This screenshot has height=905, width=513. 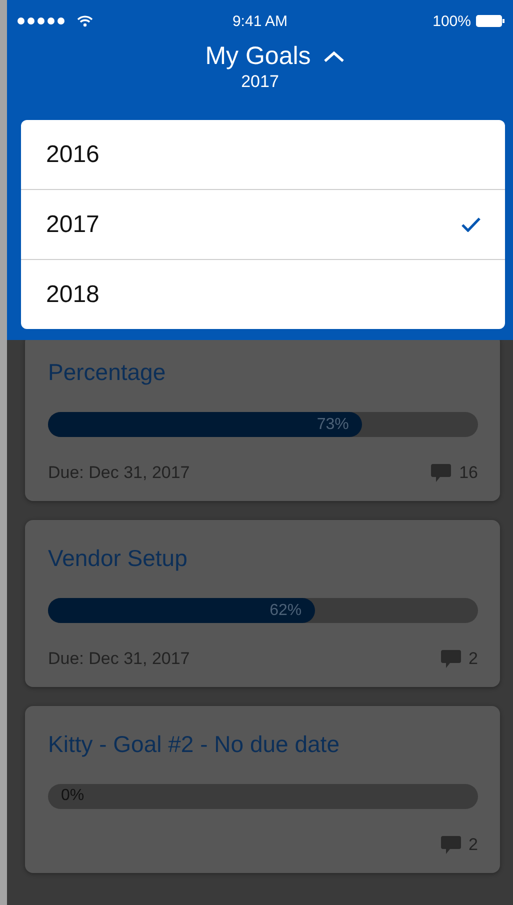 I want to click on year-option: 2017, so click(x=263, y=224).